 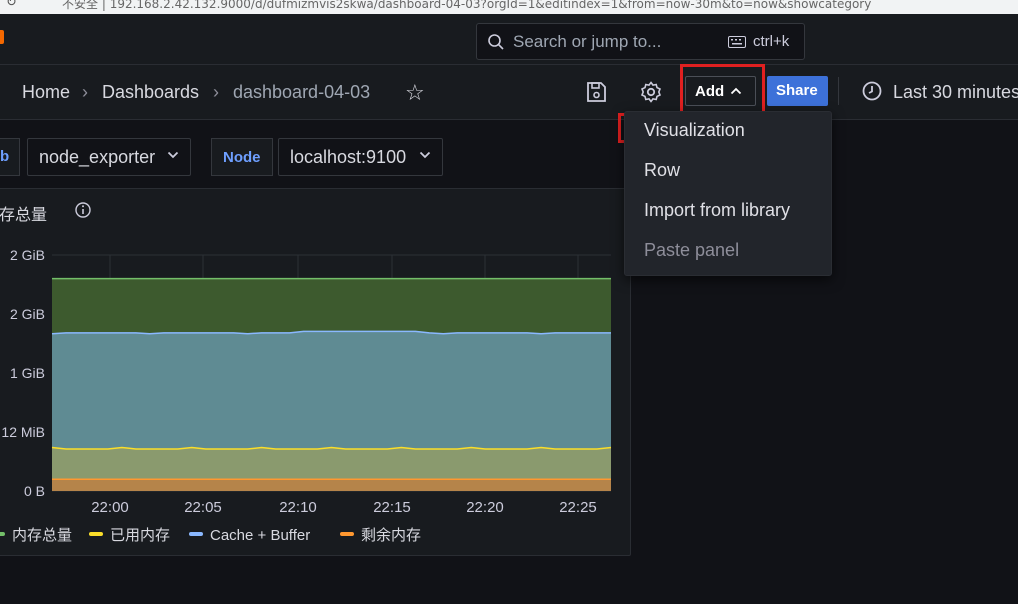 I want to click on add-button: Add, so click(x=720, y=91).